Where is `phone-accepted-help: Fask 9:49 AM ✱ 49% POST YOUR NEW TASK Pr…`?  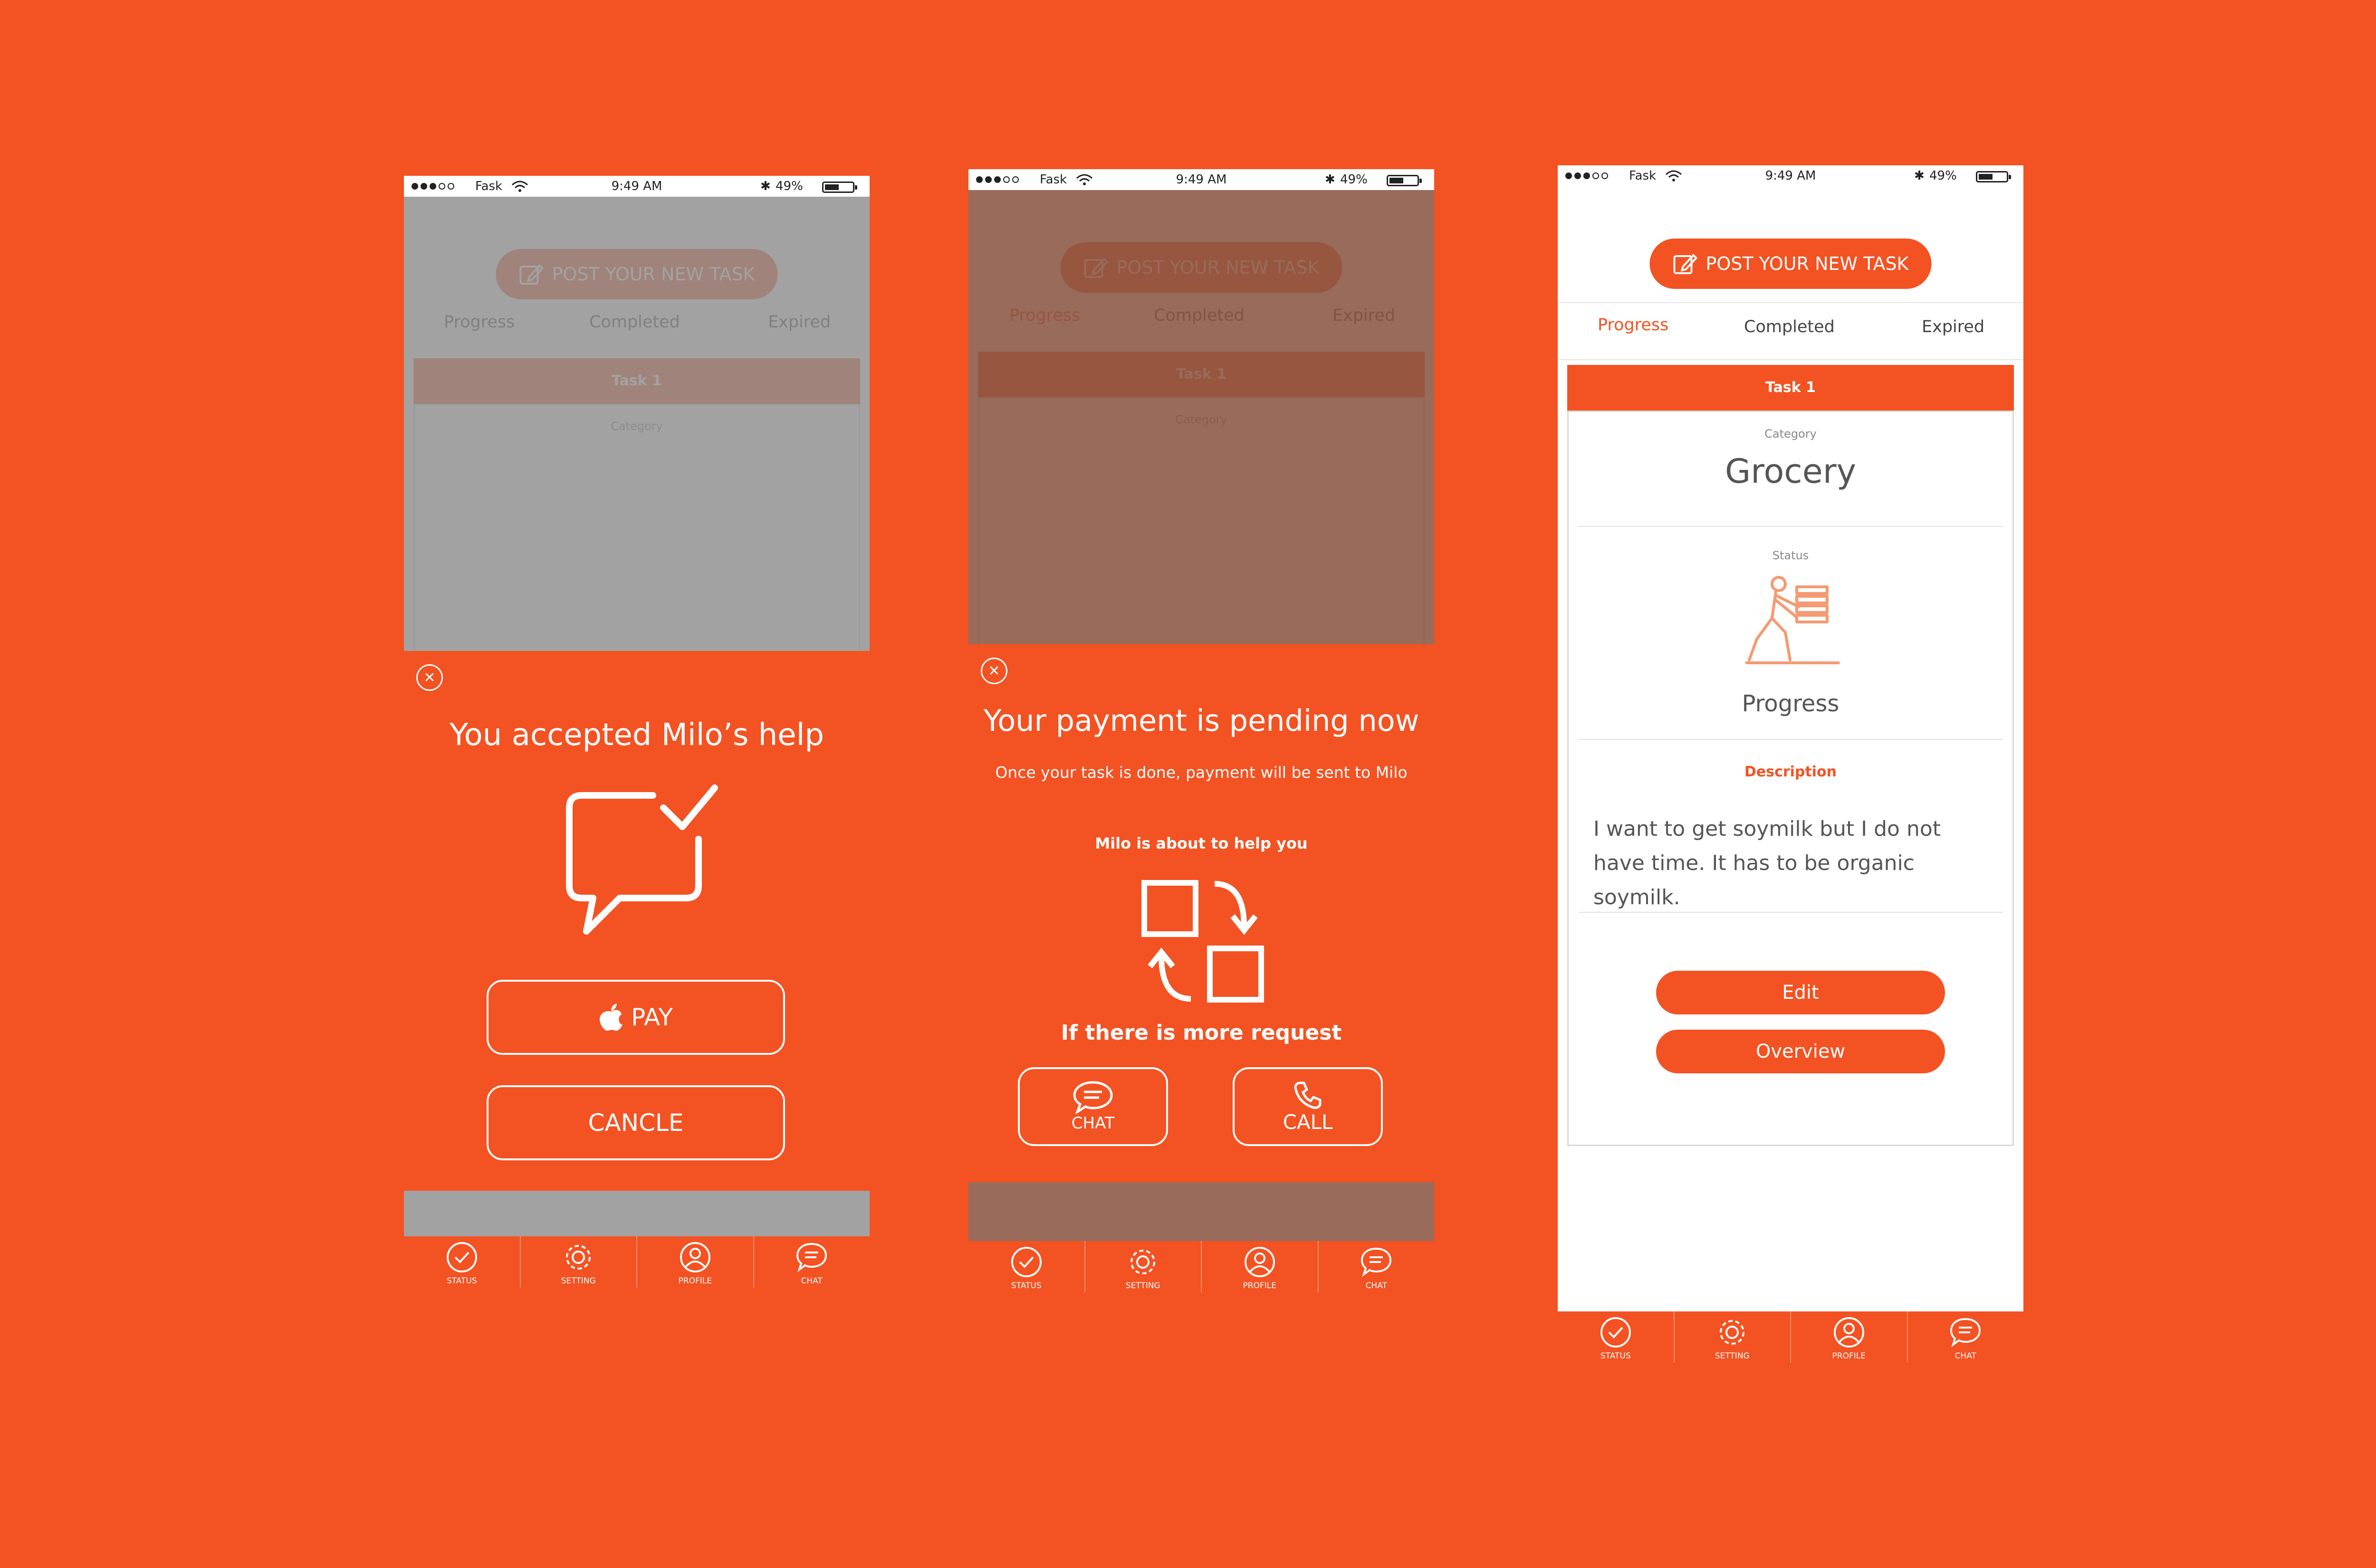
phone-accepted-help: Fask 9:49 AM ✱ 49% POST YOUR NEW TASK Pr… is located at coordinates (637, 732).